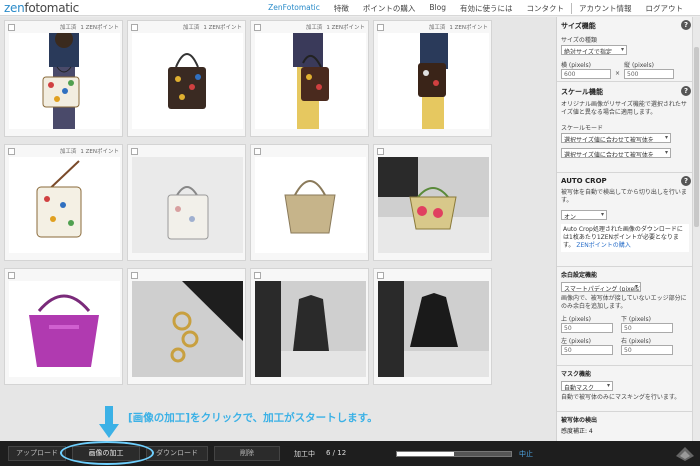 The image size is (700, 466). What do you see at coordinates (578, 26) in the screenshot?
I see `size-title: サイズ機能` at bounding box center [578, 26].